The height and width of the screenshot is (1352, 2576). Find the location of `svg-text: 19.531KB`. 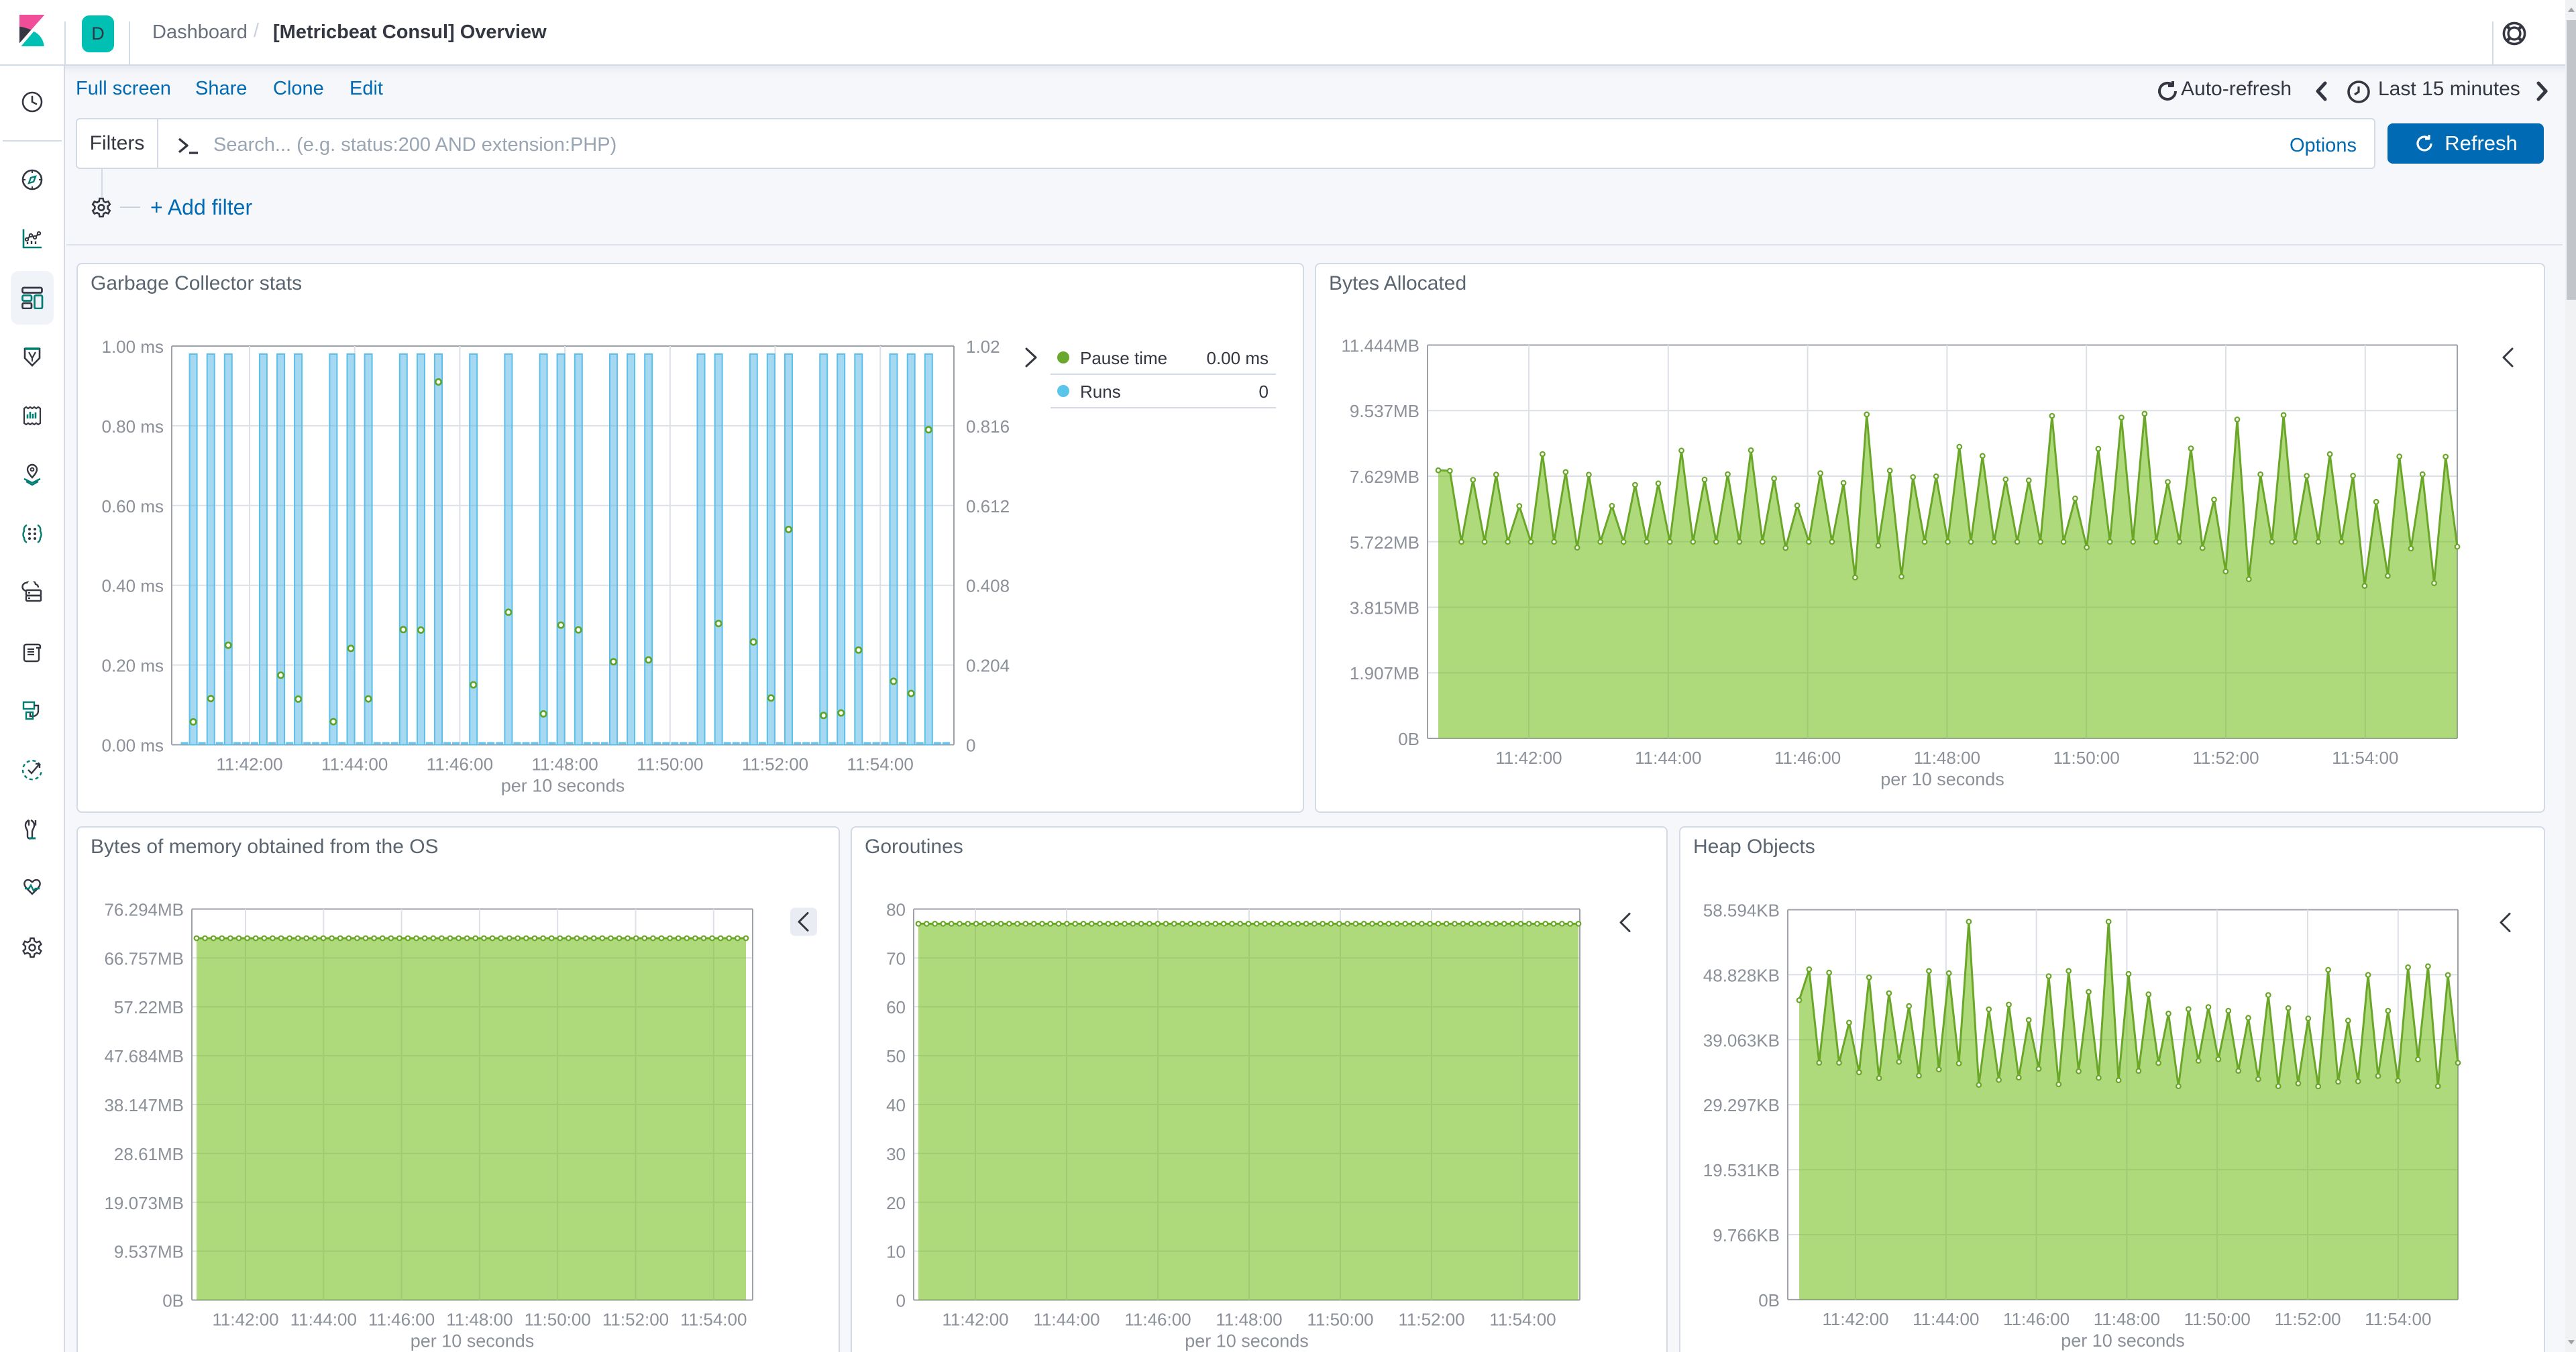

svg-text: 19.531KB is located at coordinates (1741, 1170).